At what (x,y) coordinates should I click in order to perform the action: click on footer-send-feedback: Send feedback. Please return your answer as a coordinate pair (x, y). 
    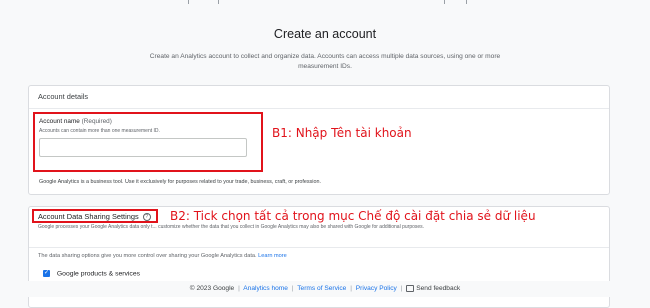
    Looking at the image, I should click on (433, 288).